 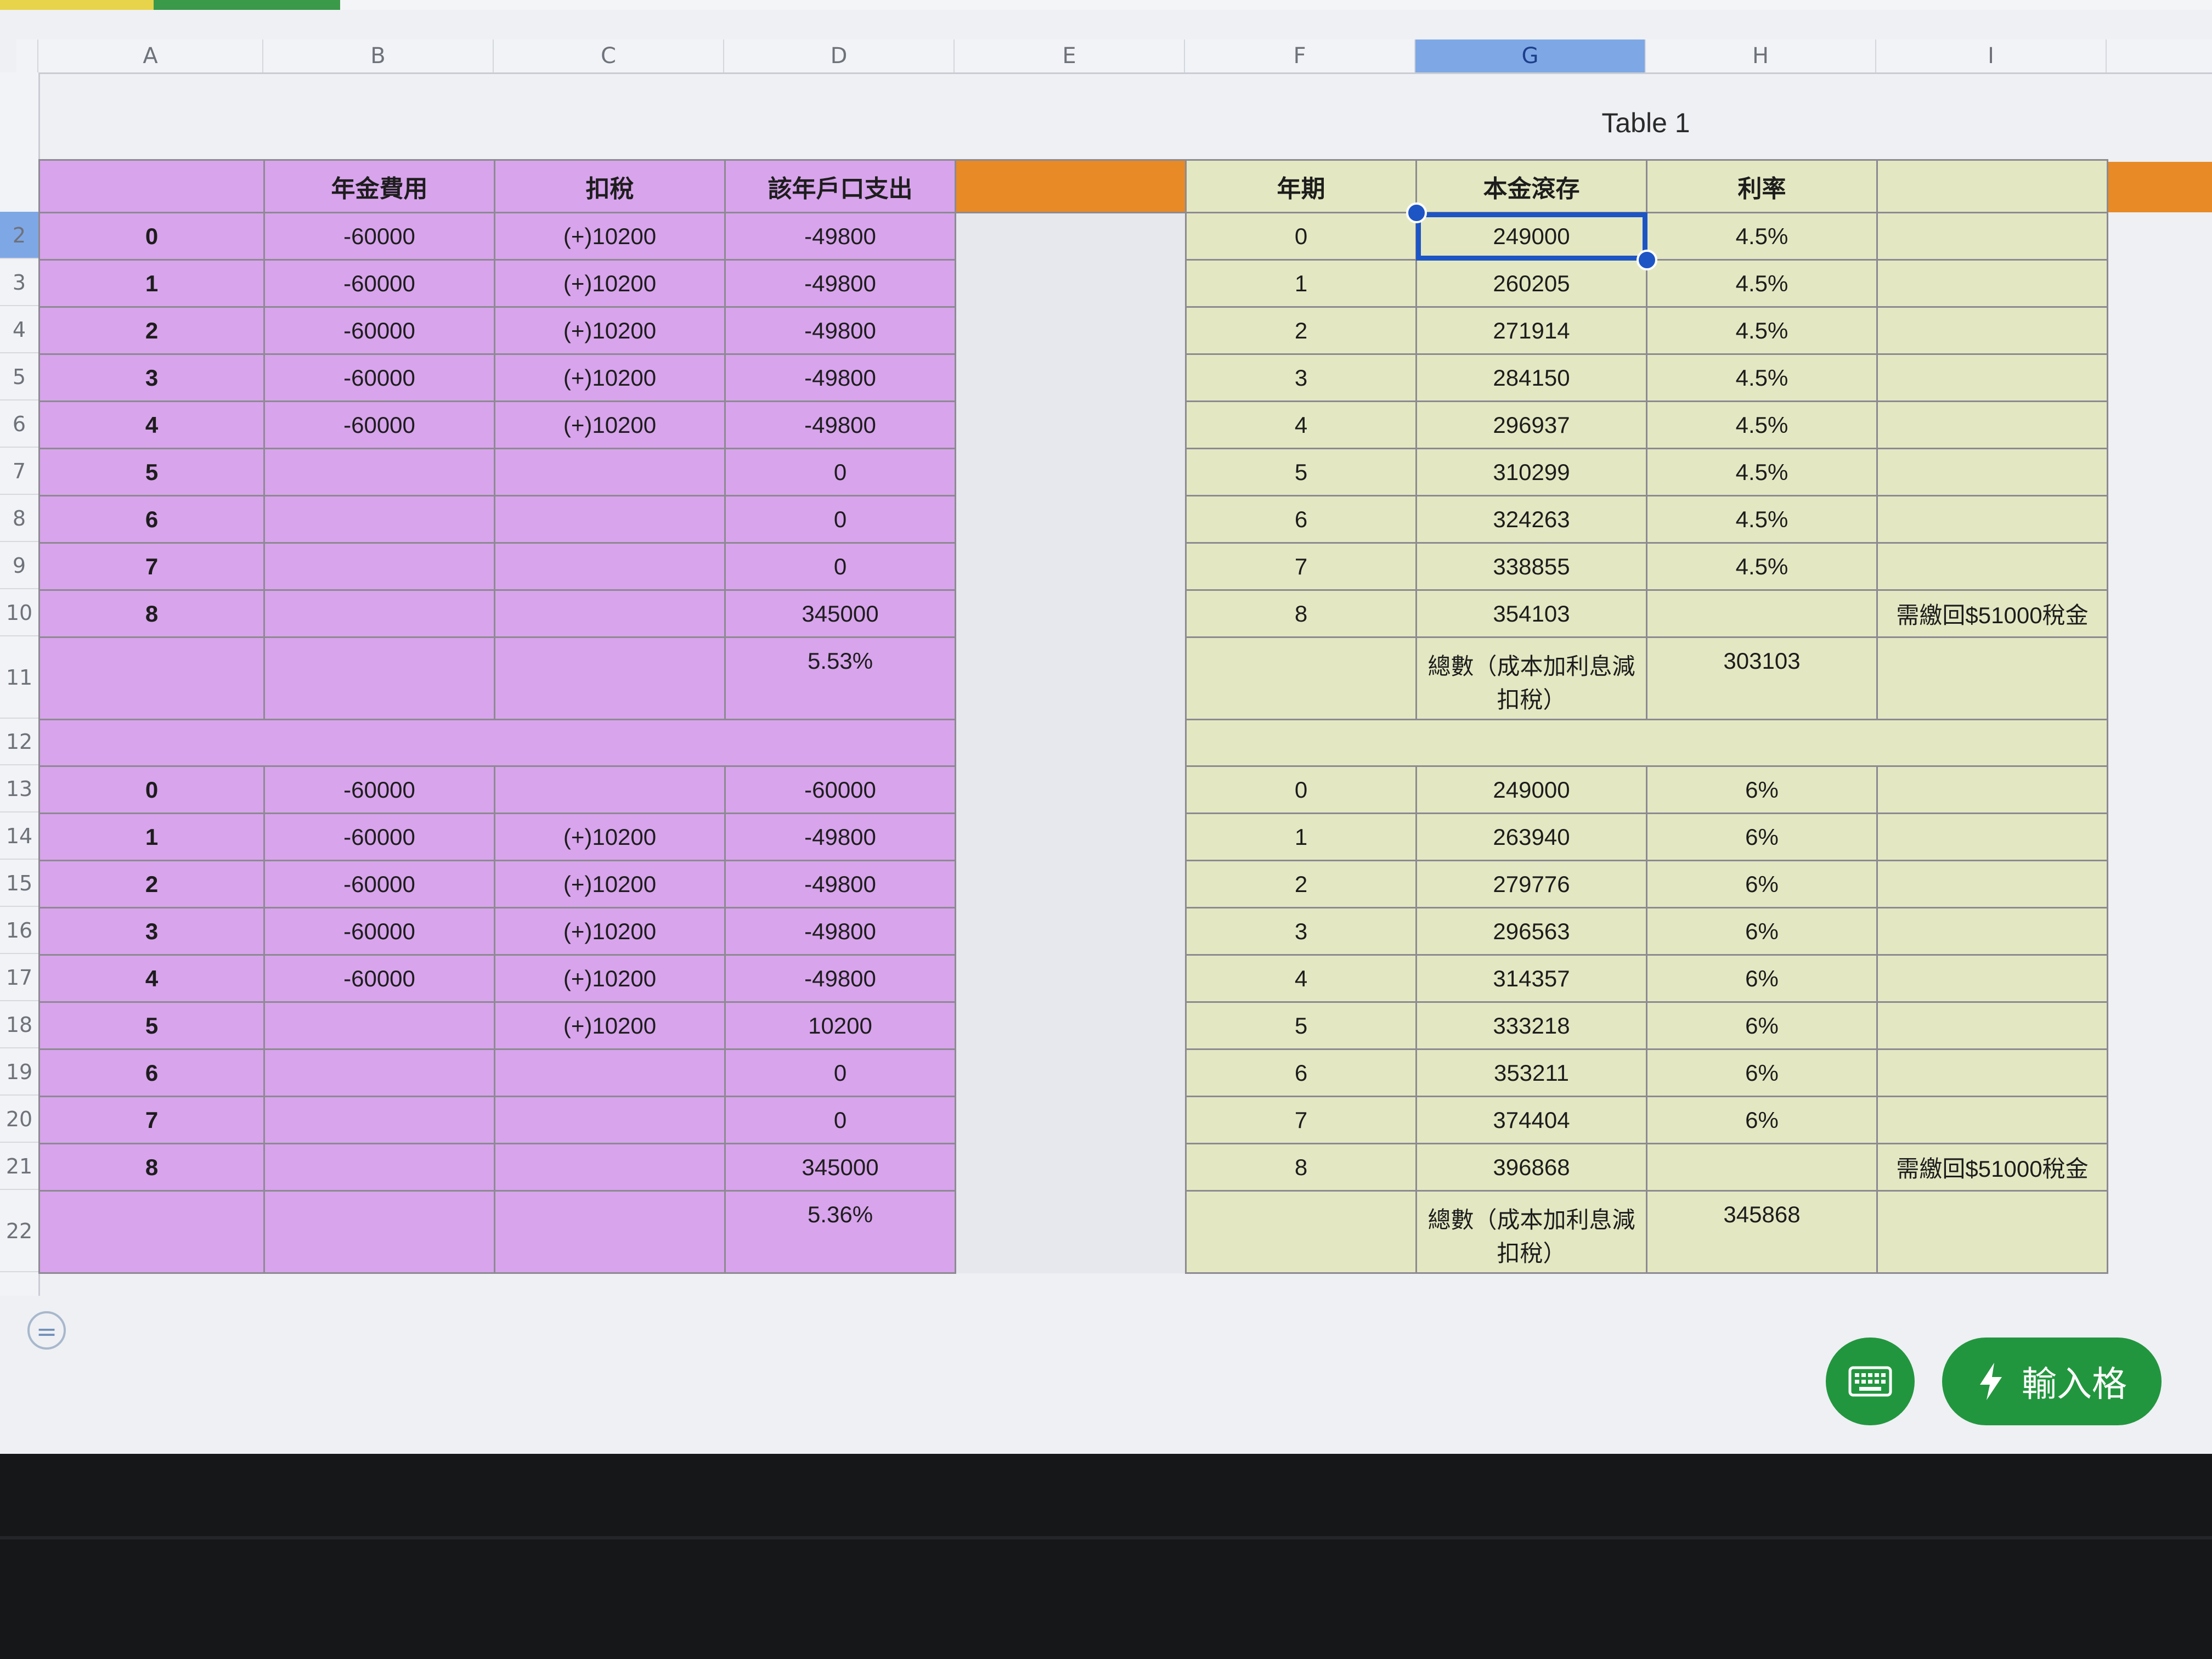 I want to click on s2-index-cell: 2, so click(x=152, y=885).